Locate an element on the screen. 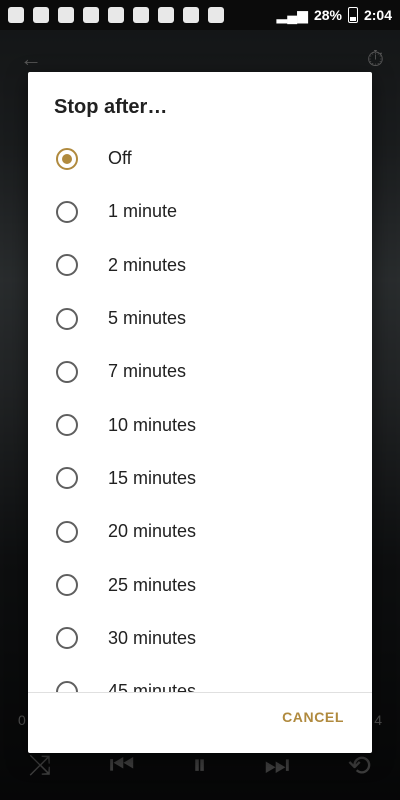  option-label: 7 minutes is located at coordinates (147, 371).